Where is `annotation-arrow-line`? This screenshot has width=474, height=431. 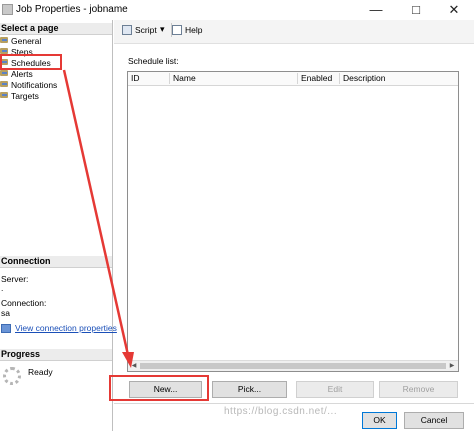
annotation-arrow-line is located at coordinates (96, 212).